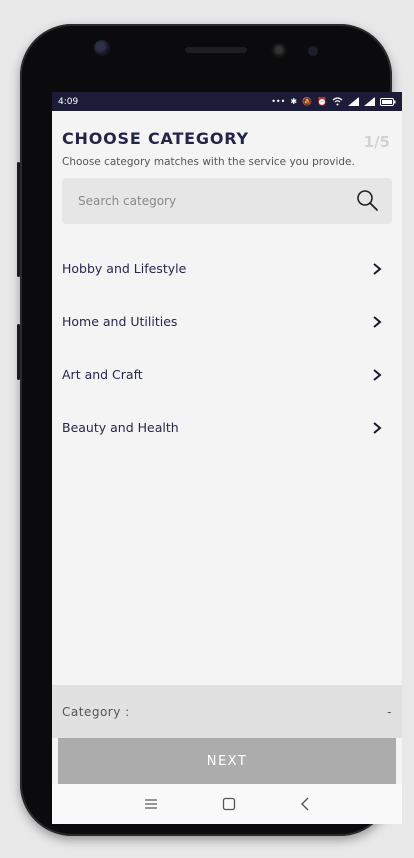 The width and height of the screenshot is (414, 858). Describe the element at coordinates (96, 711) in the screenshot. I see `category-label: Category :` at that location.